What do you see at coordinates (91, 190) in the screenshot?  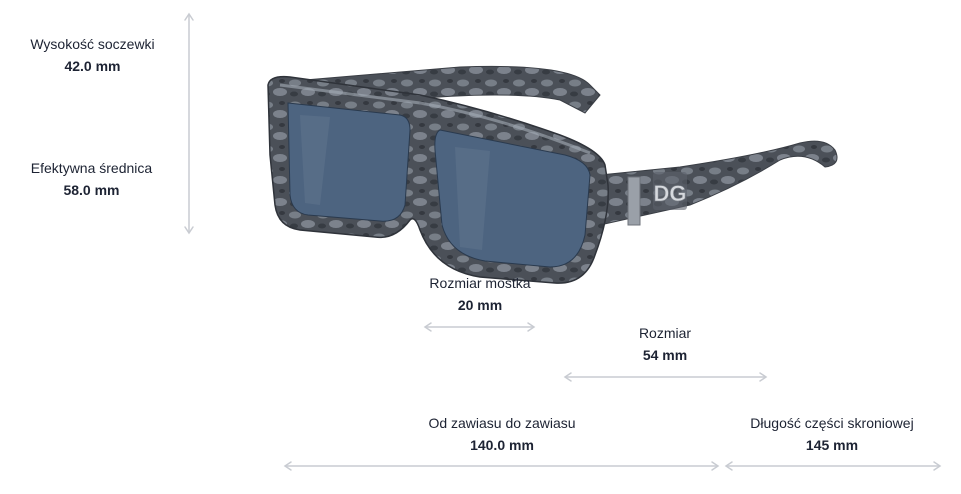 I see `effective-diameter-value: 58.0 mm` at bounding box center [91, 190].